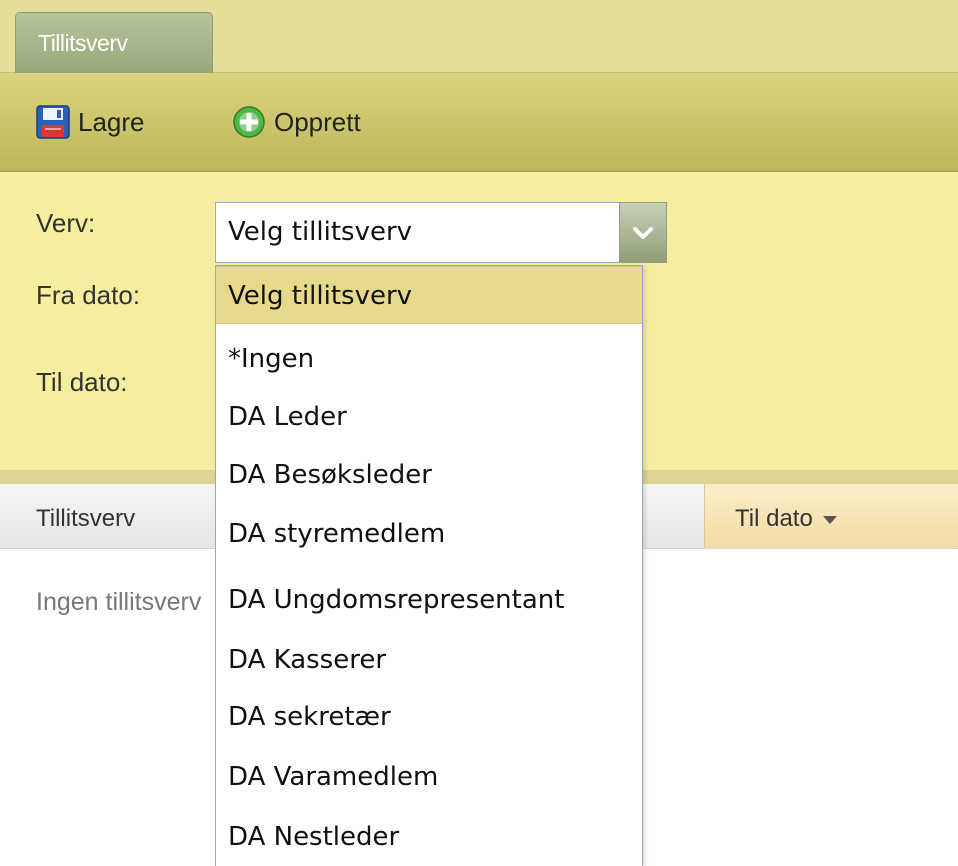  I want to click on column-header-til-dato-label: Til dato, so click(774, 518).